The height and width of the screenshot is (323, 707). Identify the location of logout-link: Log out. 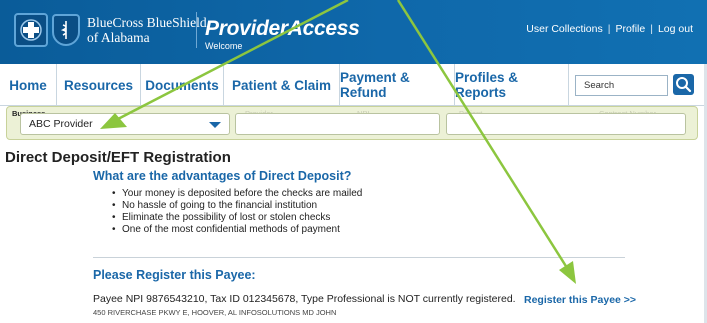
(675, 29).